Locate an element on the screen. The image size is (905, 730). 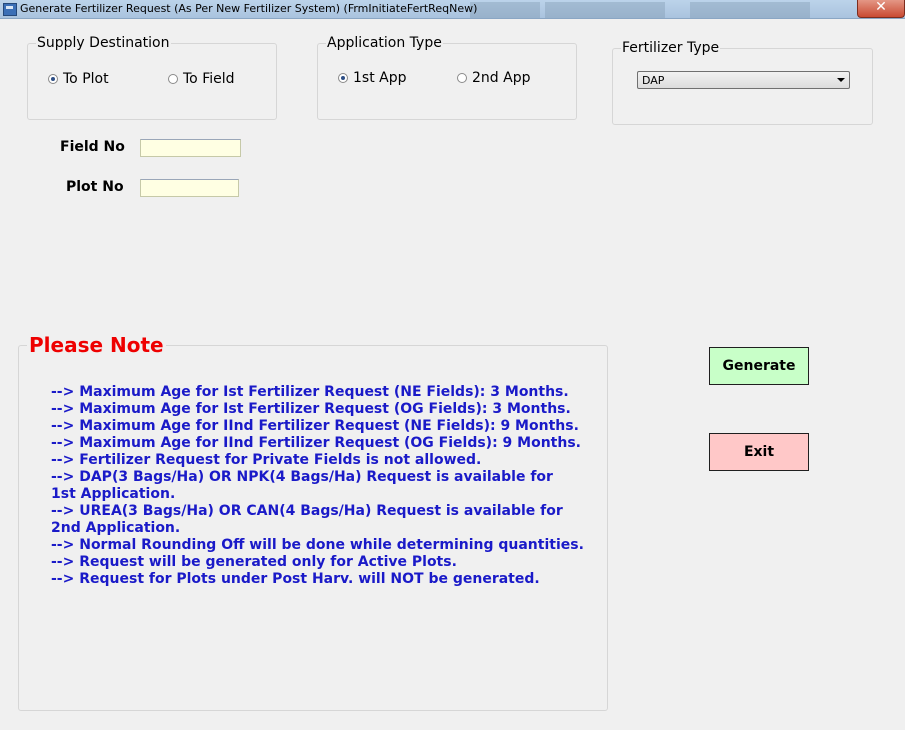
app-icon is located at coordinates (10, 9).